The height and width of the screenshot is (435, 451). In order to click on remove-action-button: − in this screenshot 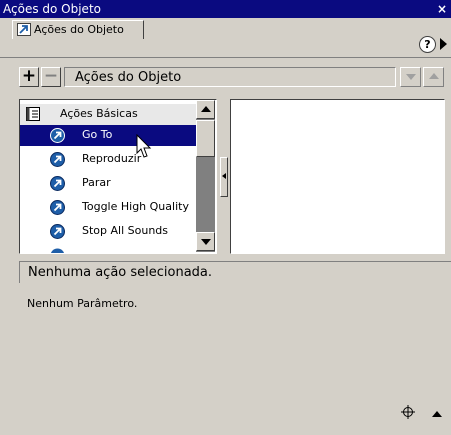, I will do `click(51, 77)`.